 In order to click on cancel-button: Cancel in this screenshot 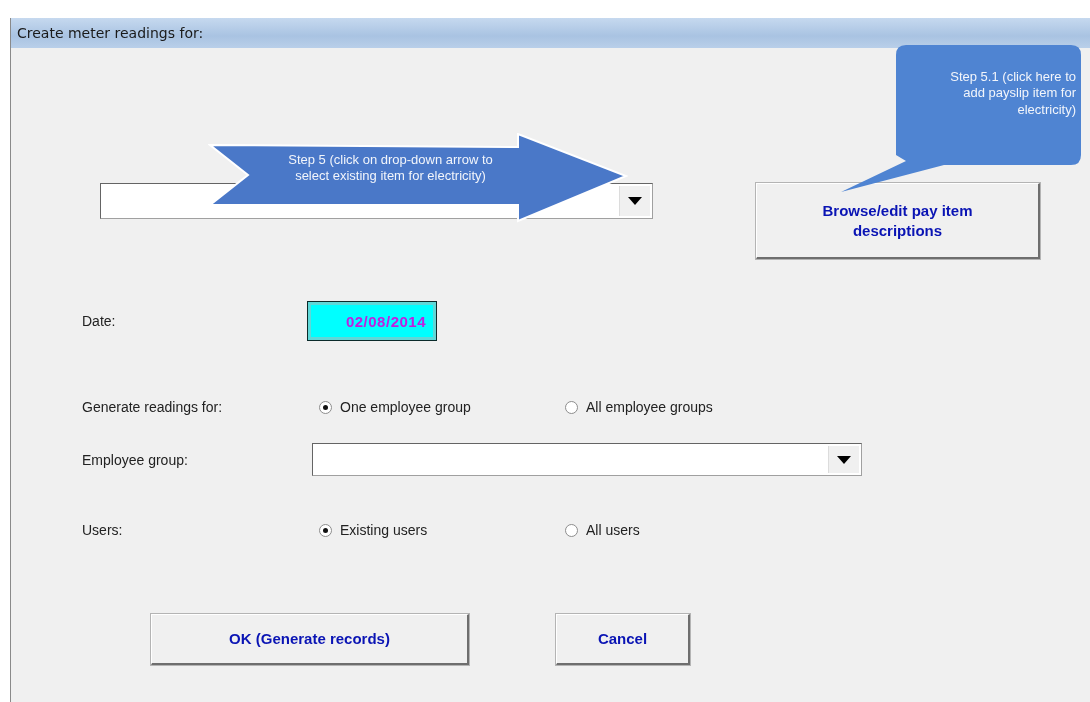, I will do `click(623, 639)`.